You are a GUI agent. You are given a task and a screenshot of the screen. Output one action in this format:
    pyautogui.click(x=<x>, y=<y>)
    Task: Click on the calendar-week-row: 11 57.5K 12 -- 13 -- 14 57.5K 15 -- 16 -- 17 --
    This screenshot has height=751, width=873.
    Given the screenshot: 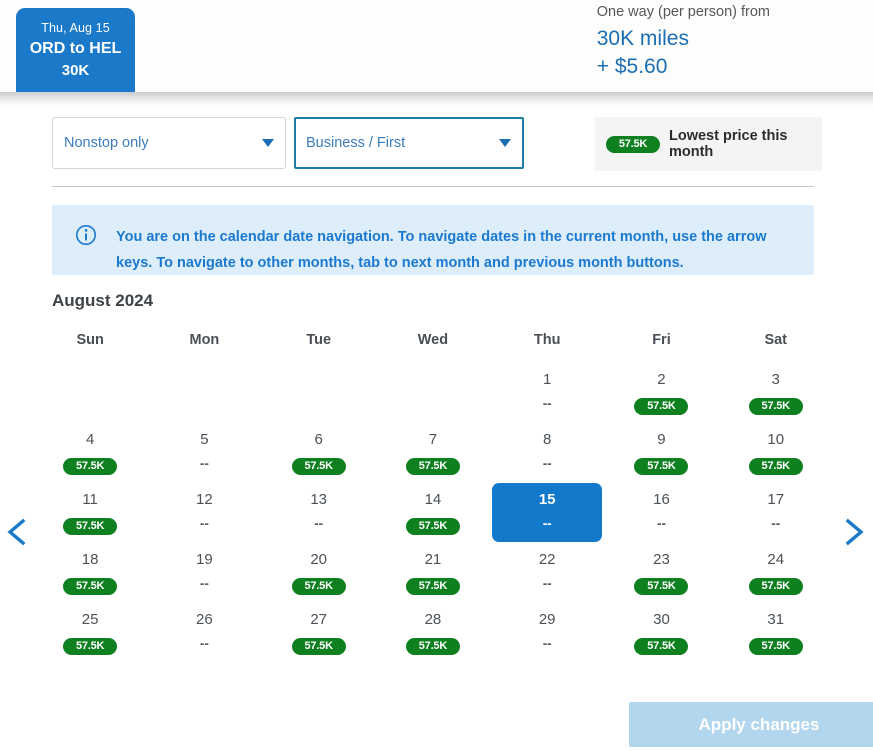 What is the action you would take?
    pyautogui.click(x=433, y=513)
    